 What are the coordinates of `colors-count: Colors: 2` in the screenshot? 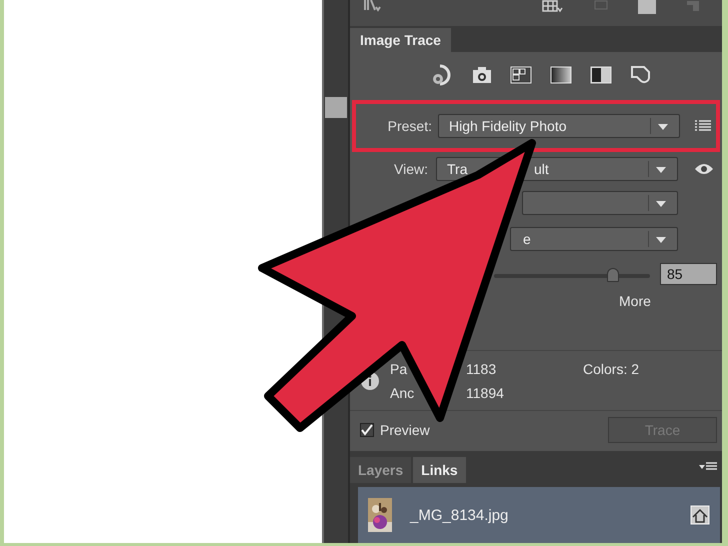 It's located at (611, 368).